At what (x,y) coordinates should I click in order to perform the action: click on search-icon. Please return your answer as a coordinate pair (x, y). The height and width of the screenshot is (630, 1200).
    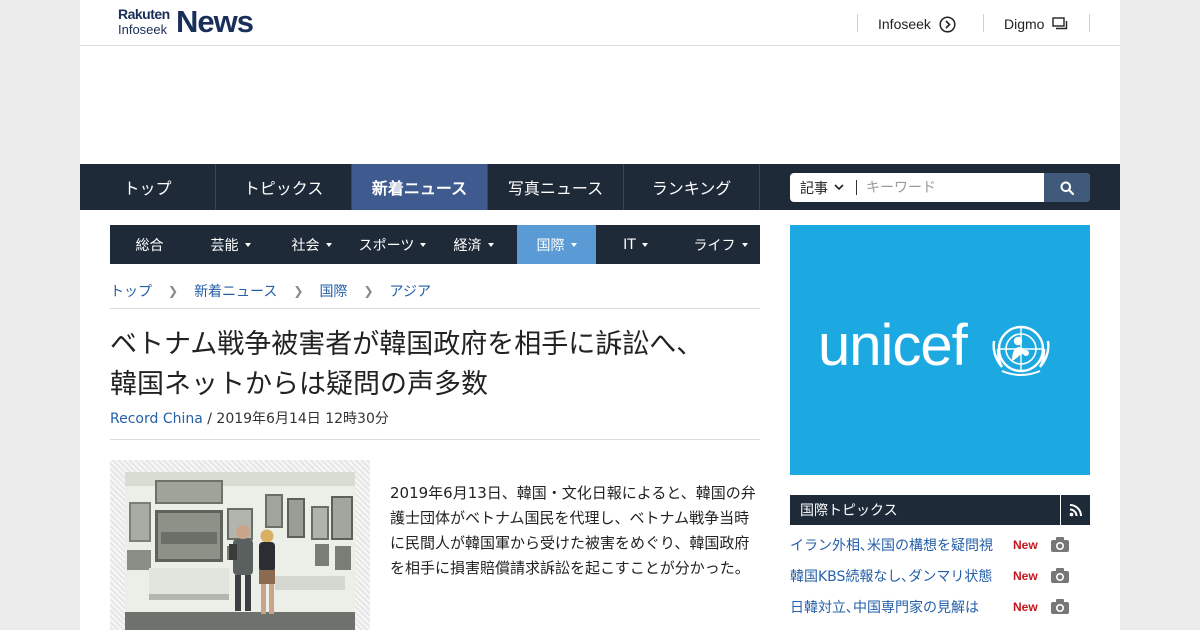
    Looking at the image, I should click on (1067, 188).